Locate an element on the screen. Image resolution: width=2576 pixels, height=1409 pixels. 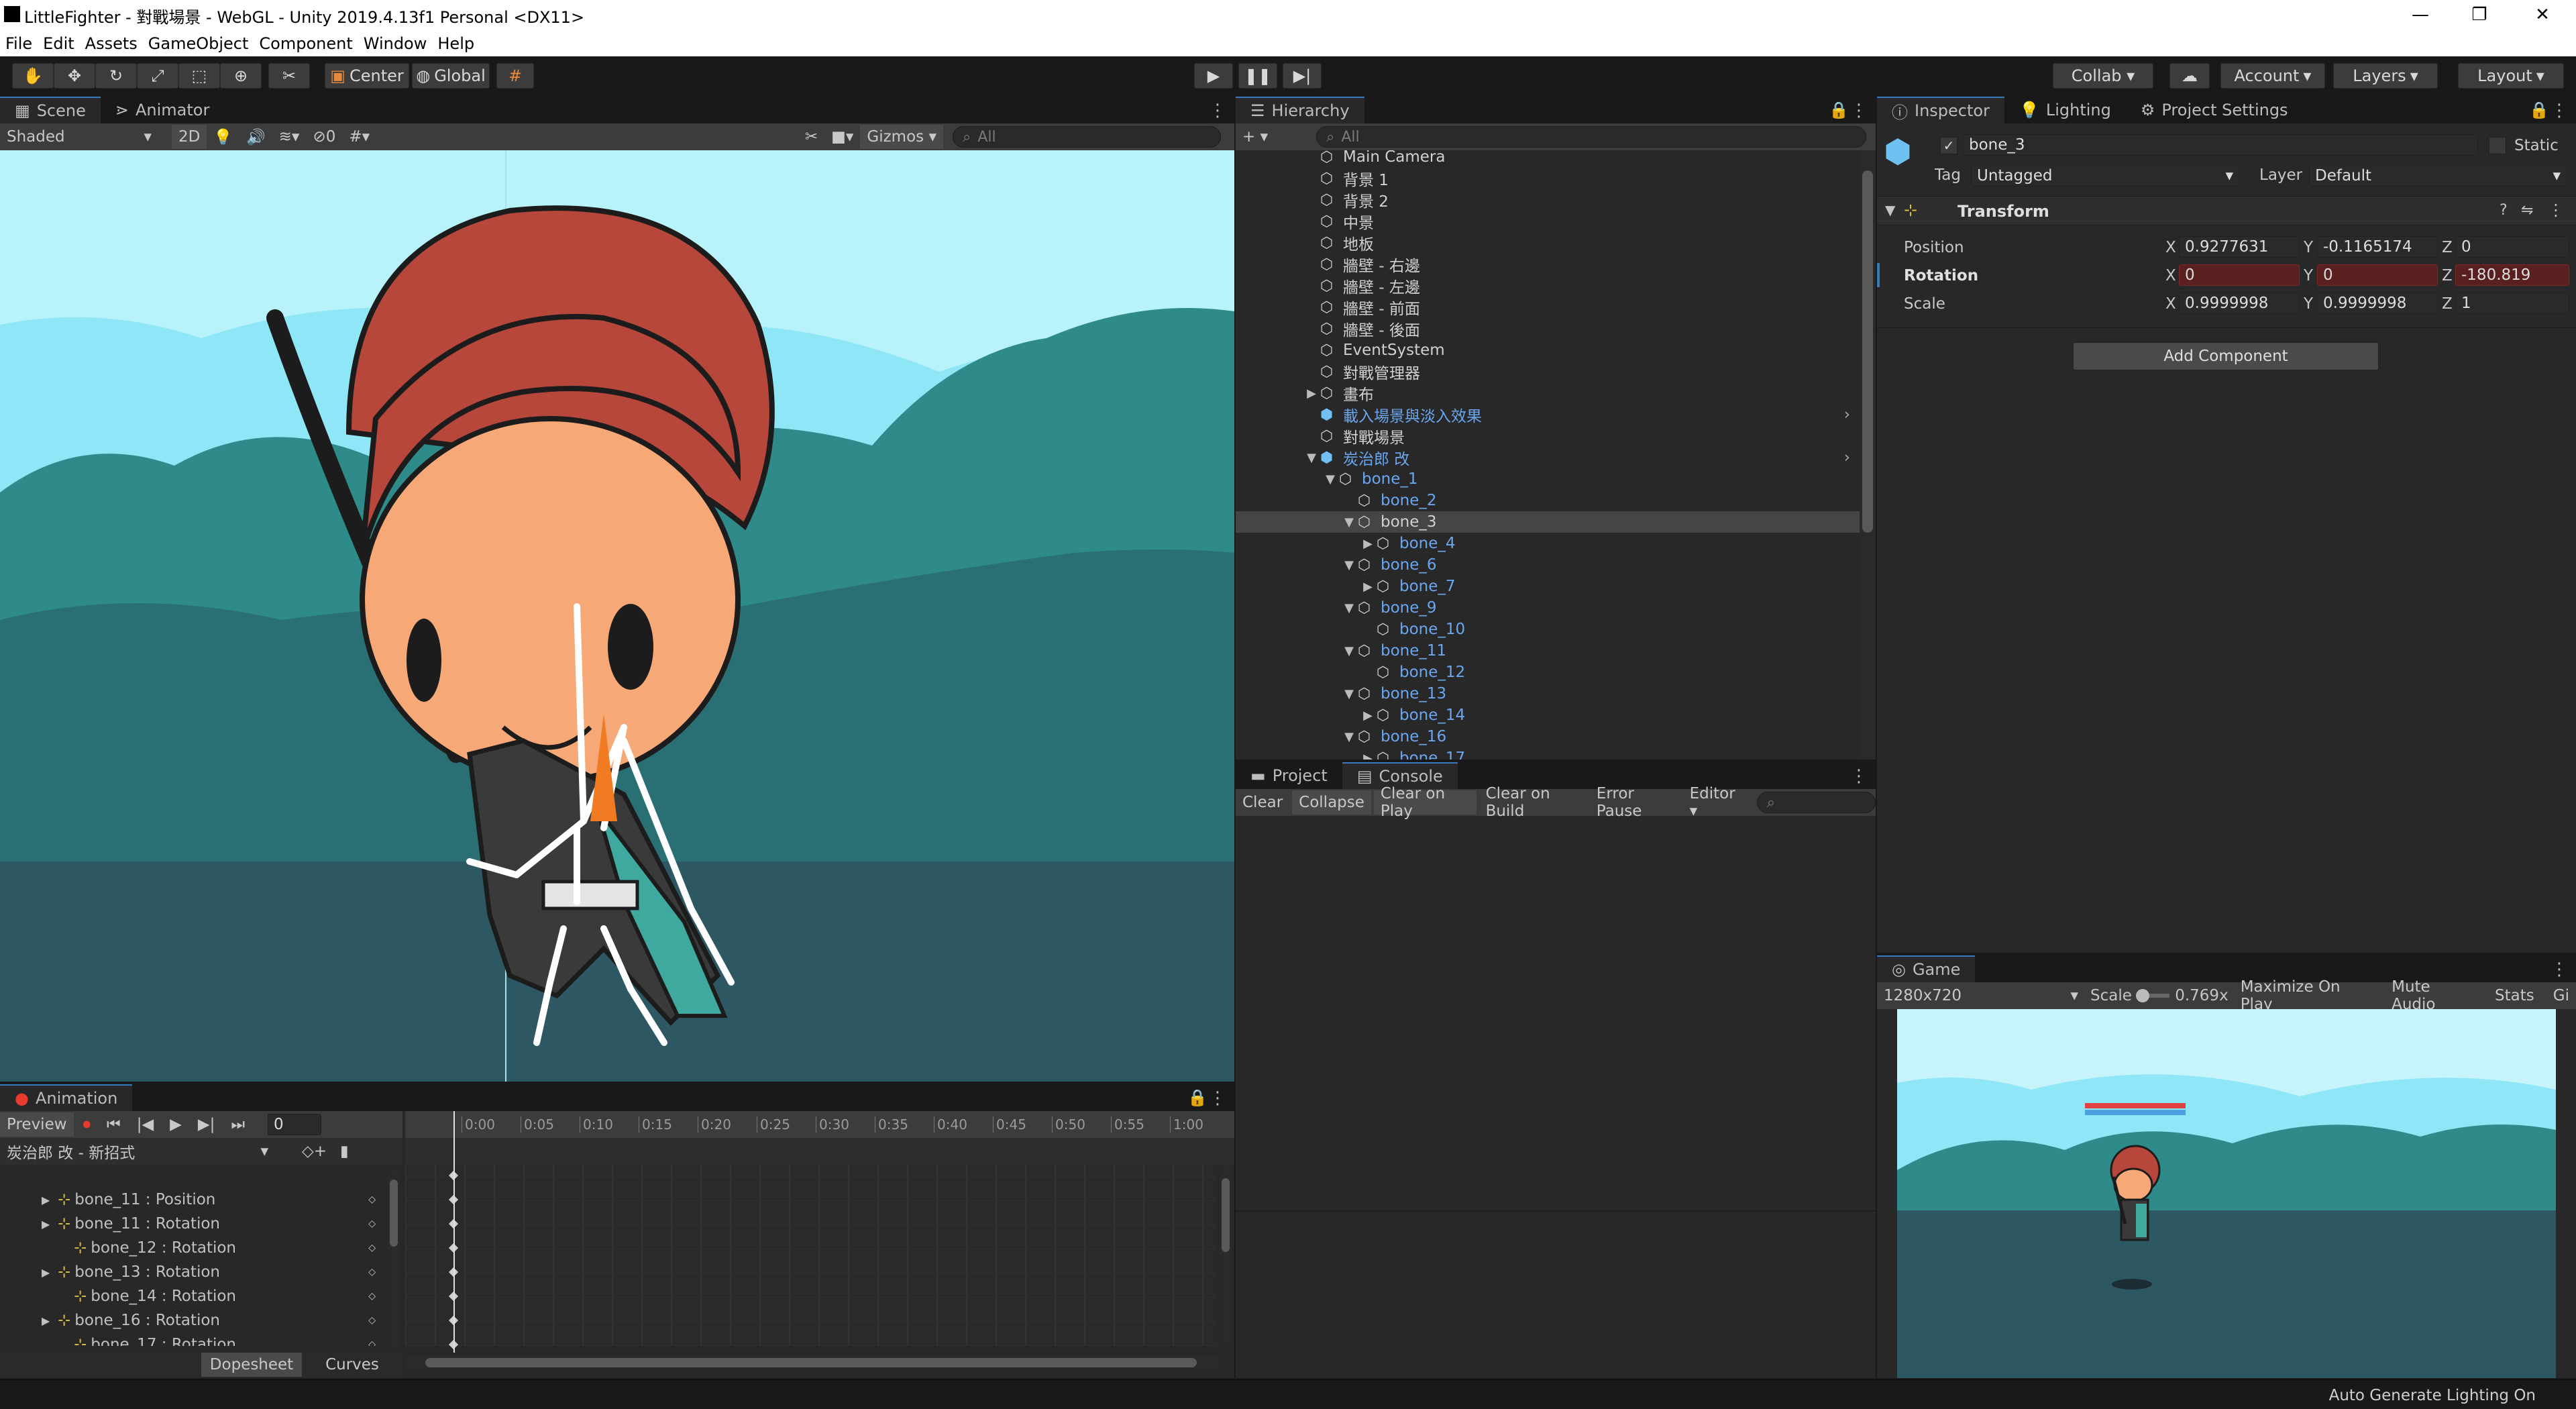
curves-tab: Curves is located at coordinates (352, 1365).